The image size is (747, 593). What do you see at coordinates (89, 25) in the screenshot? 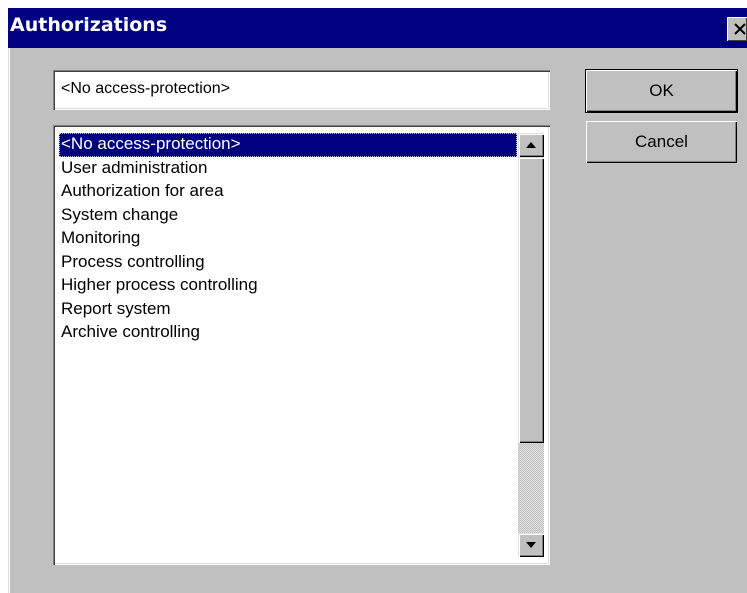
I see `window-title: Authorizations` at bounding box center [89, 25].